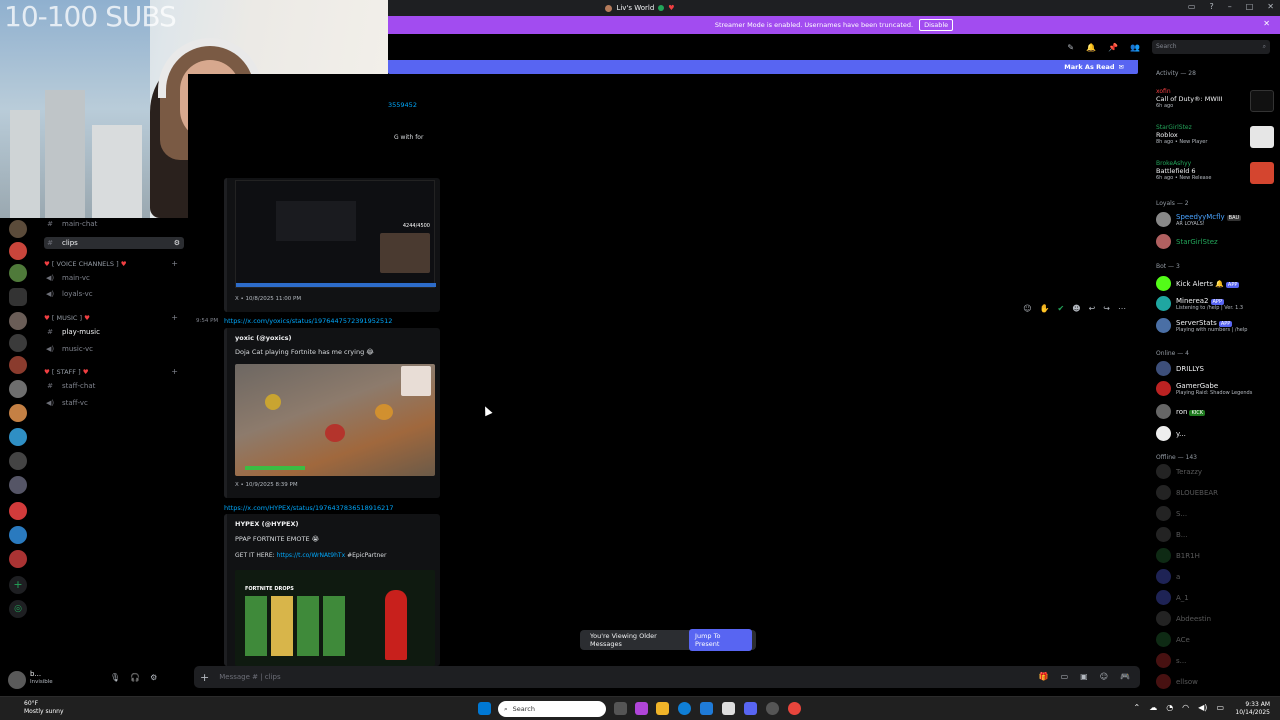 Image resolution: width=1280 pixels, height=720 pixels. I want to click on start-icon, so click(484, 708).